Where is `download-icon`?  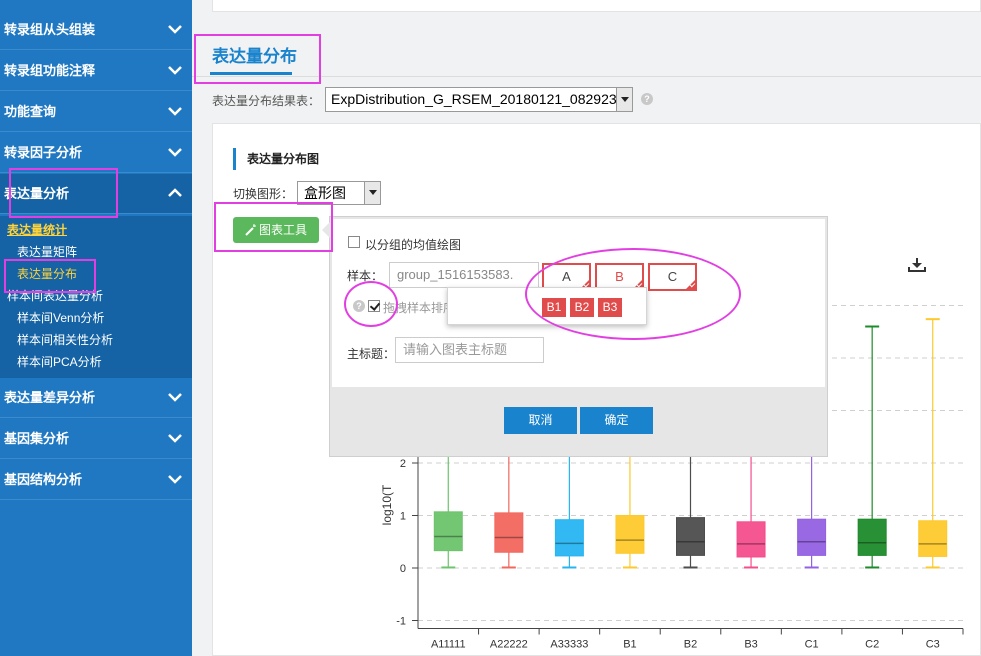 download-icon is located at coordinates (917, 266).